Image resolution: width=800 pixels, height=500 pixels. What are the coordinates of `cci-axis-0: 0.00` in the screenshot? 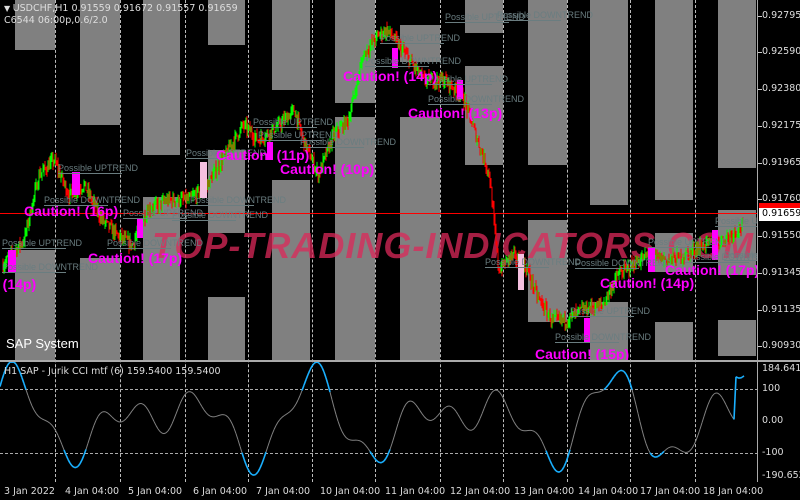 It's located at (773, 420).